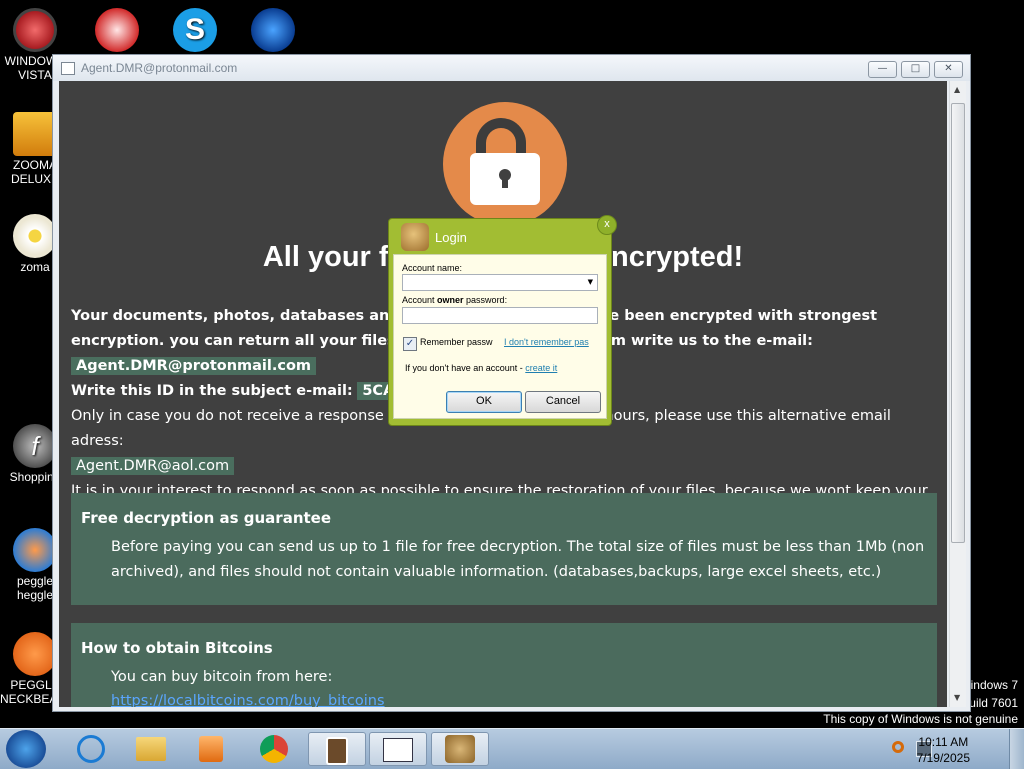  I want to click on password-label: Account owner password:, so click(455, 300).